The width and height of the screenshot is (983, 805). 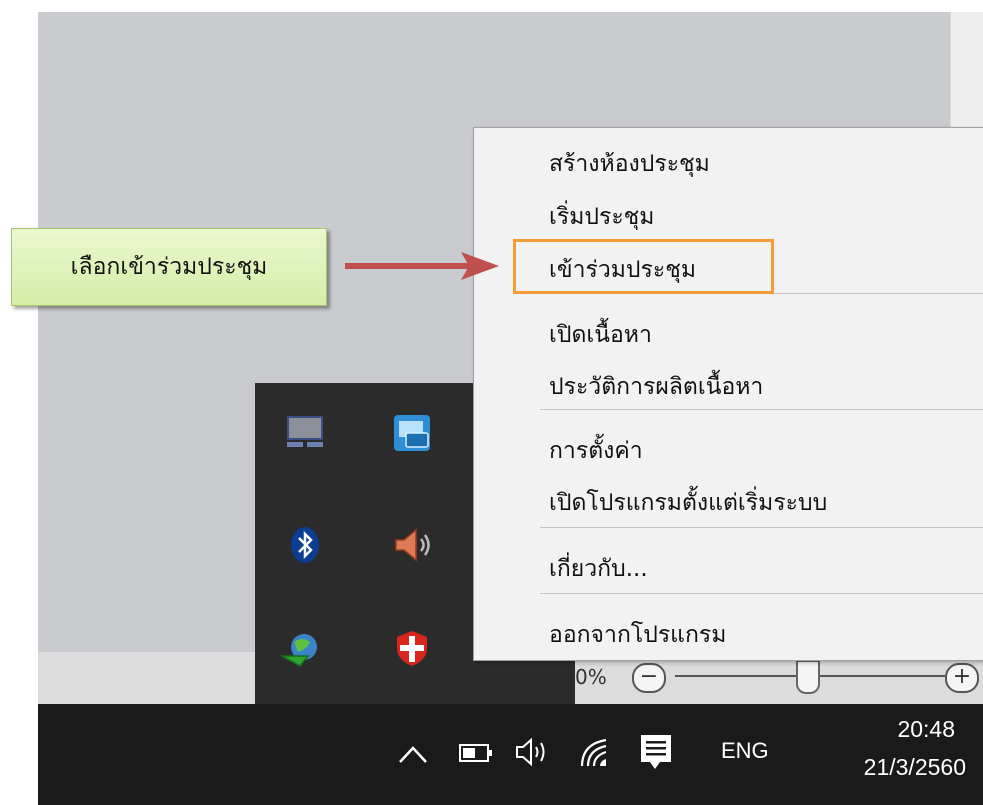 What do you see at coordinates (656, 753) in the screenshot?
I see `notification-icon` at bounding box center [656, 753].